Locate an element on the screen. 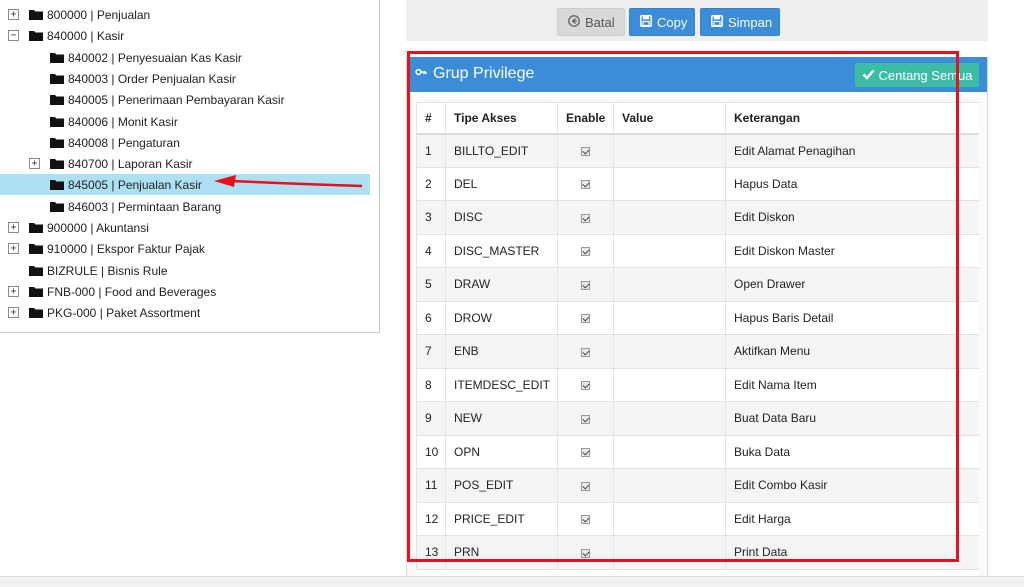 The width and height of the screenshot is (1024, 587). tree-item-label: 840003 | Order Penjualan Kasir is located at coordinates (152, 78).